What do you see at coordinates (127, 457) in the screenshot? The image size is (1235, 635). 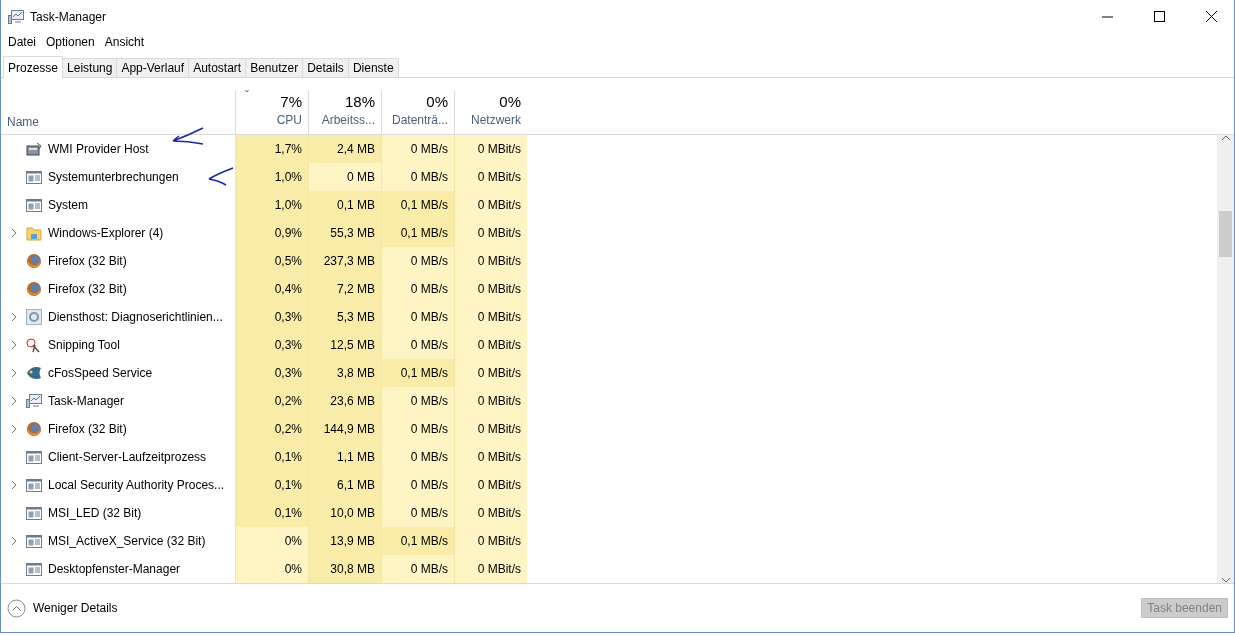 I see `process-name: Client-Server-Laufzeitprozess` at bounding box center [127, 457].